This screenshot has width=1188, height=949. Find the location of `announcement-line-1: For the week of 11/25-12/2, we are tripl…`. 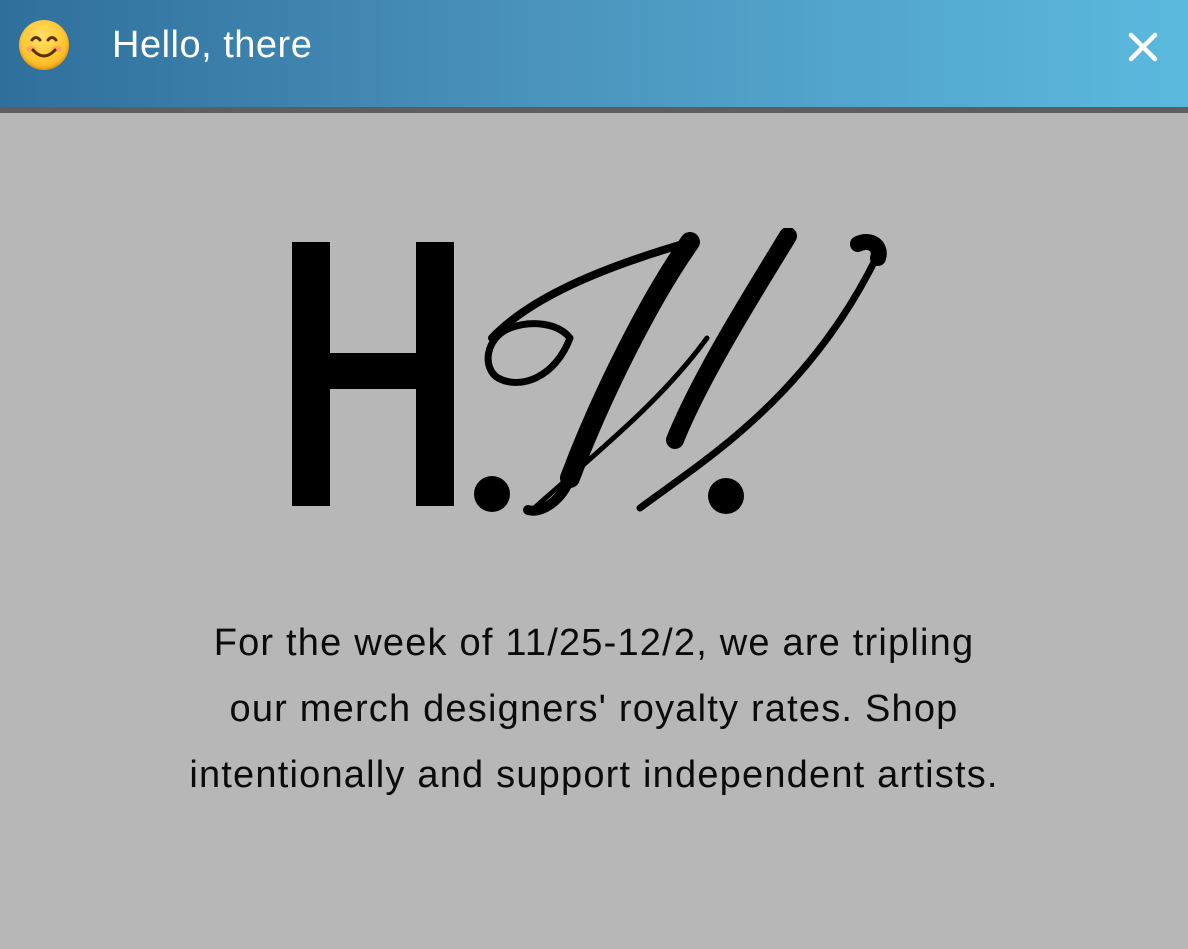

announcement-line-1: For the week of 11/25-12/2, we are tripl… is located at coordinates (594, 643).